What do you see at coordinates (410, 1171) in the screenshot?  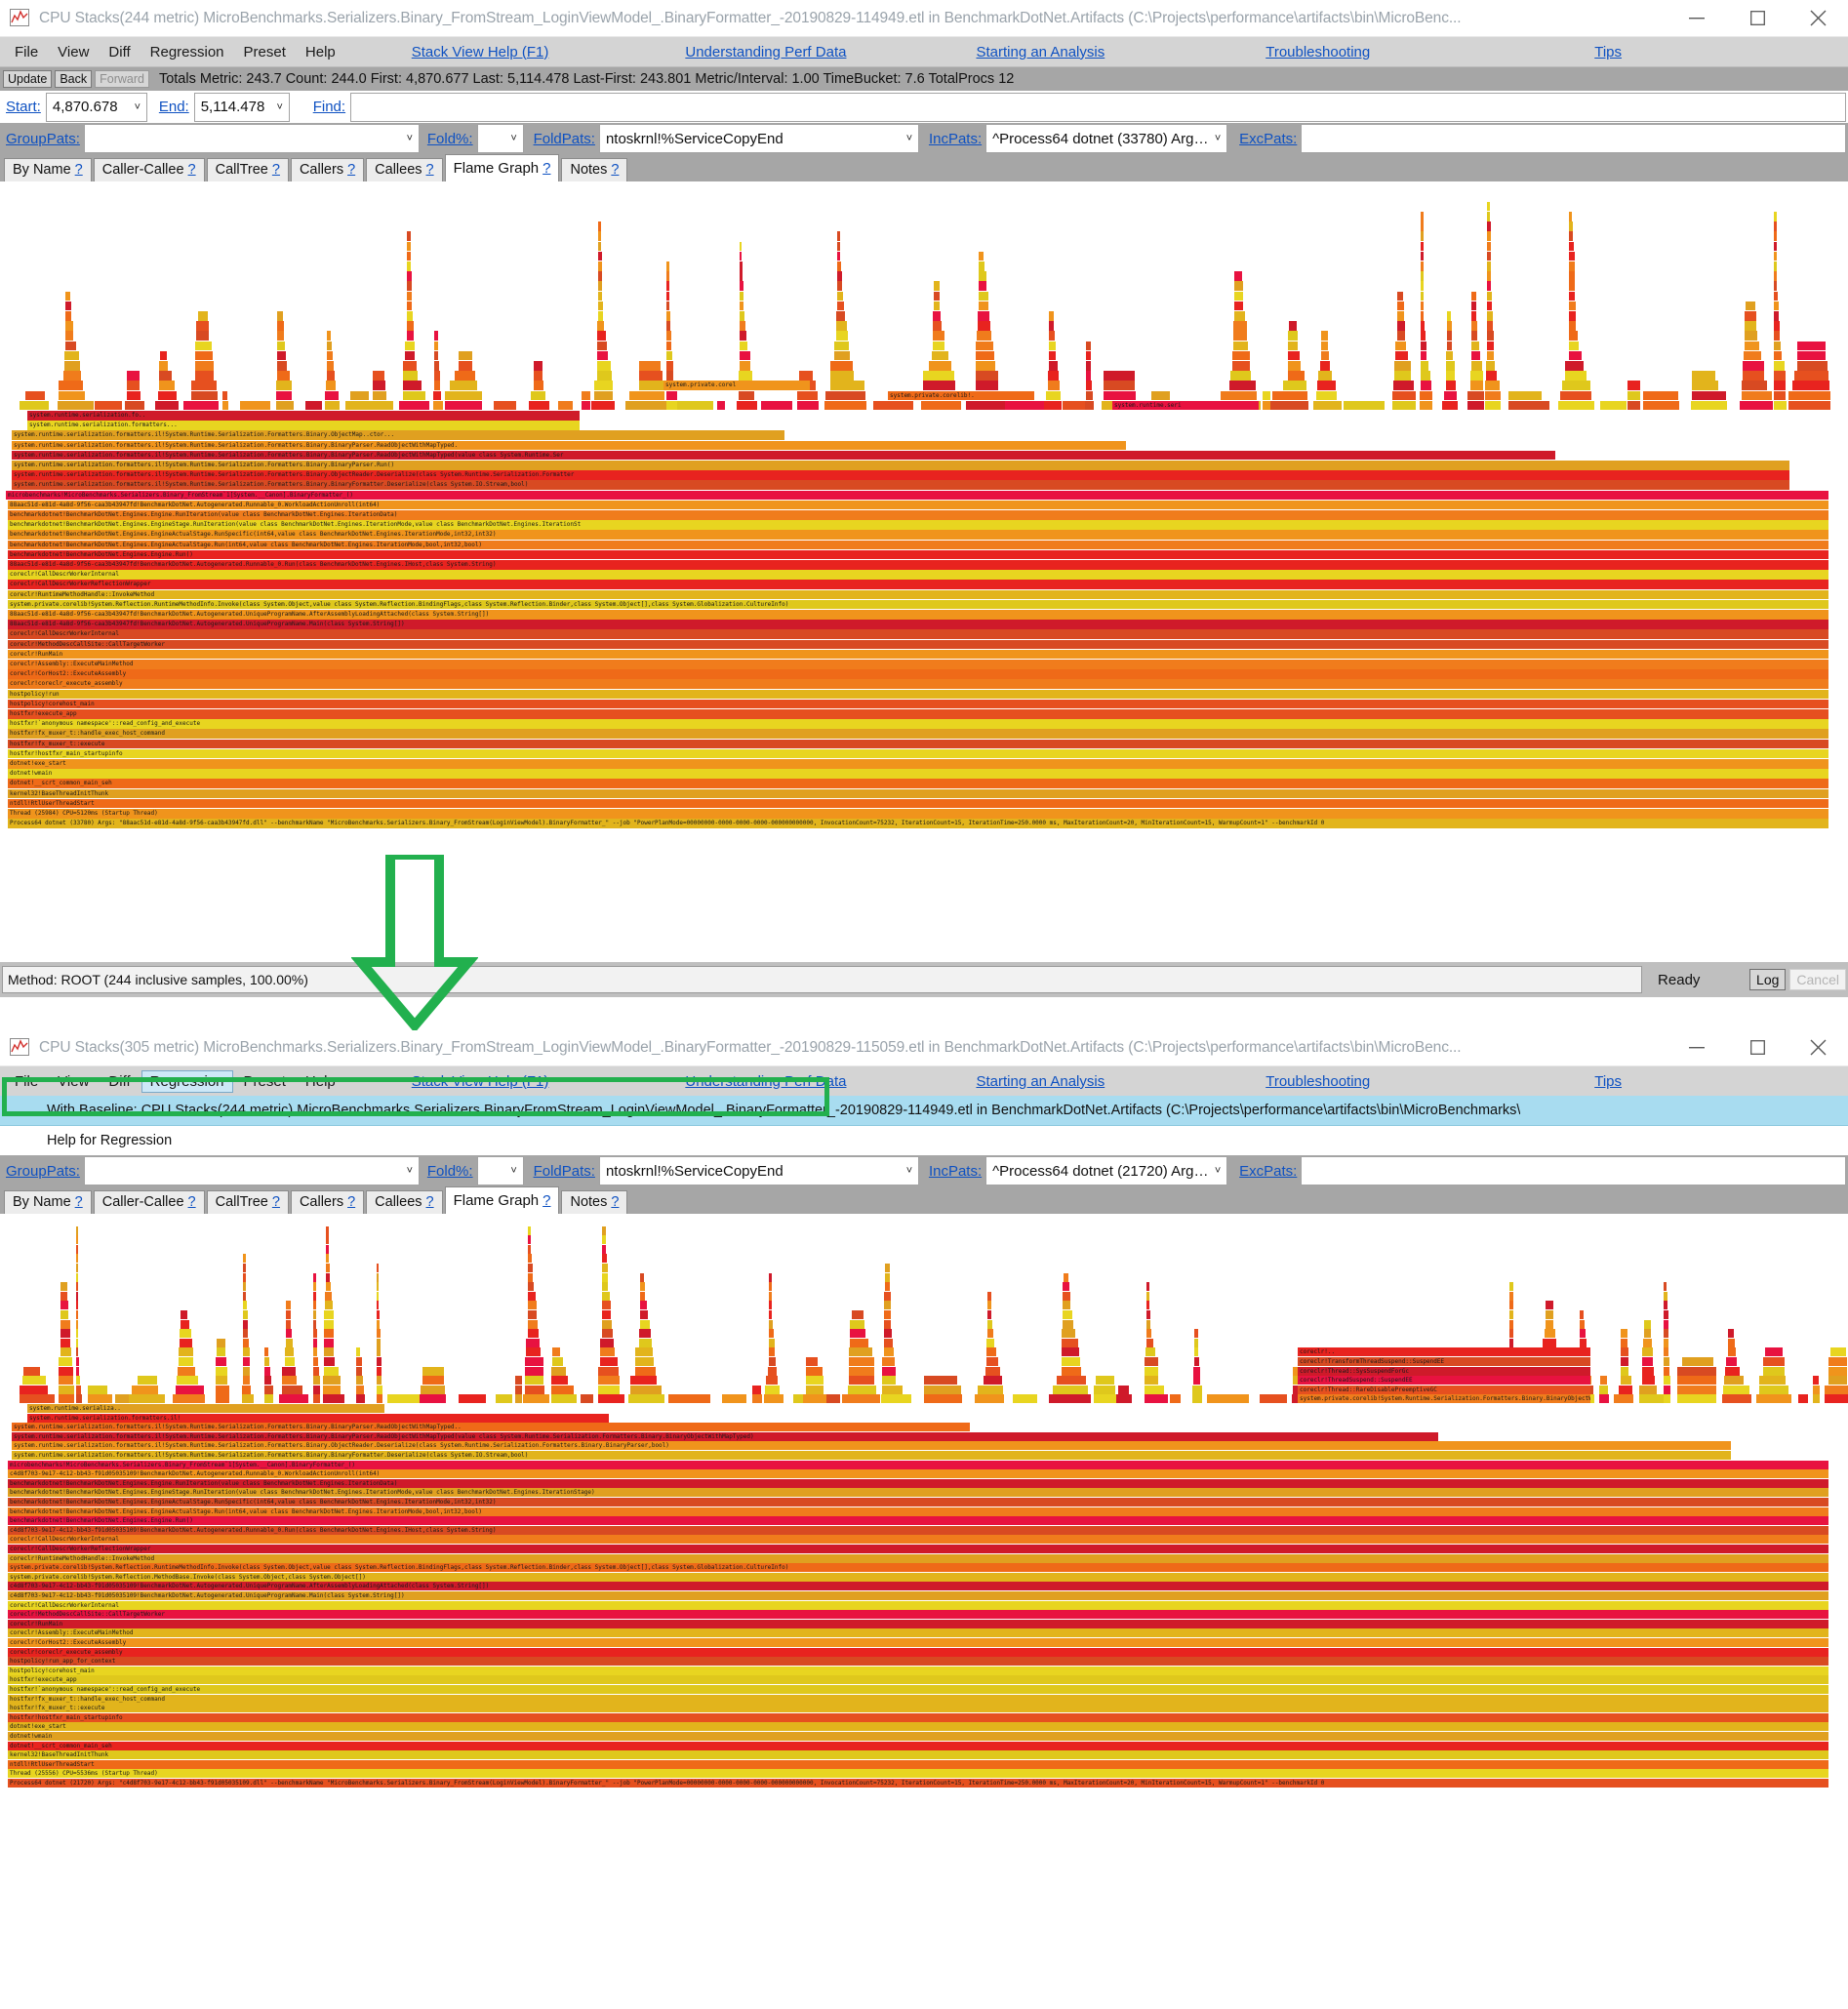 I see `chevron-down-icon: ˅` at bounding box center [410, 1171].